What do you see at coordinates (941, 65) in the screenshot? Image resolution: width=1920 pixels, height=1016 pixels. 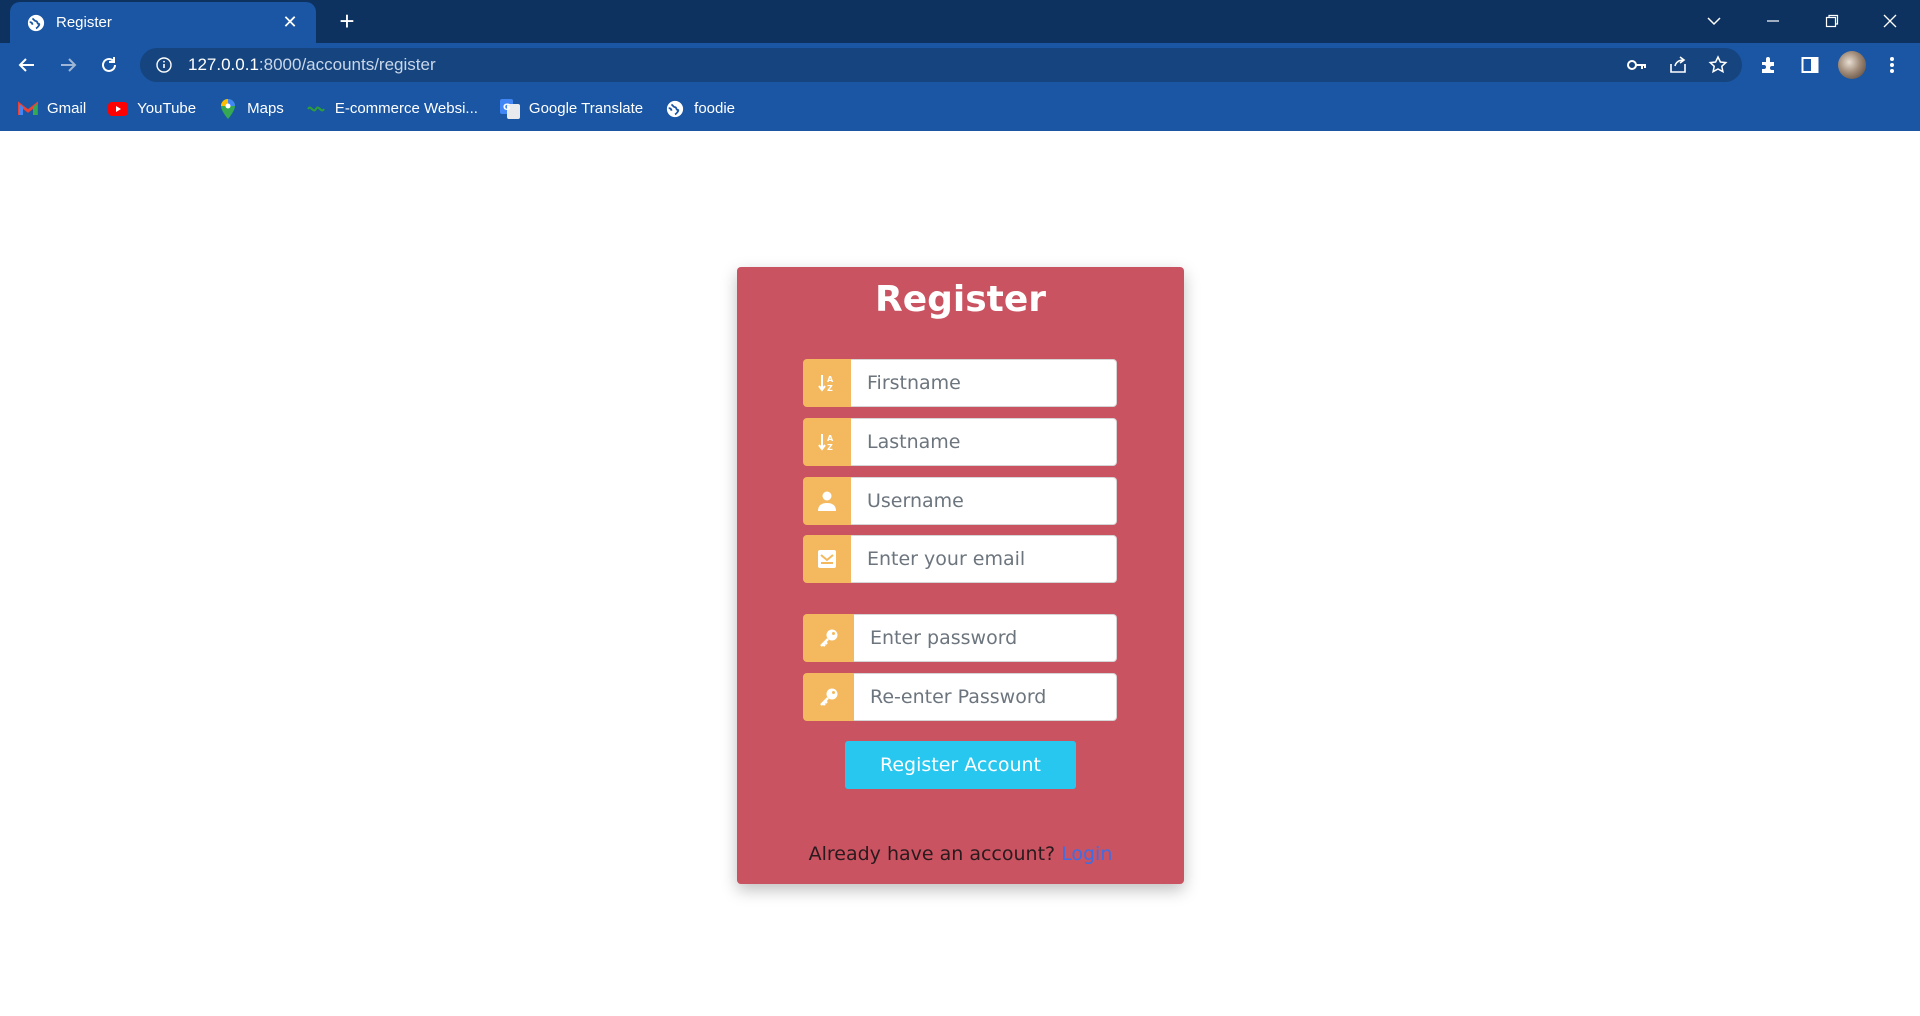 I see `address-bar: 127.0.0.1:8000/accounts/register` at bounding box center [941, 65].